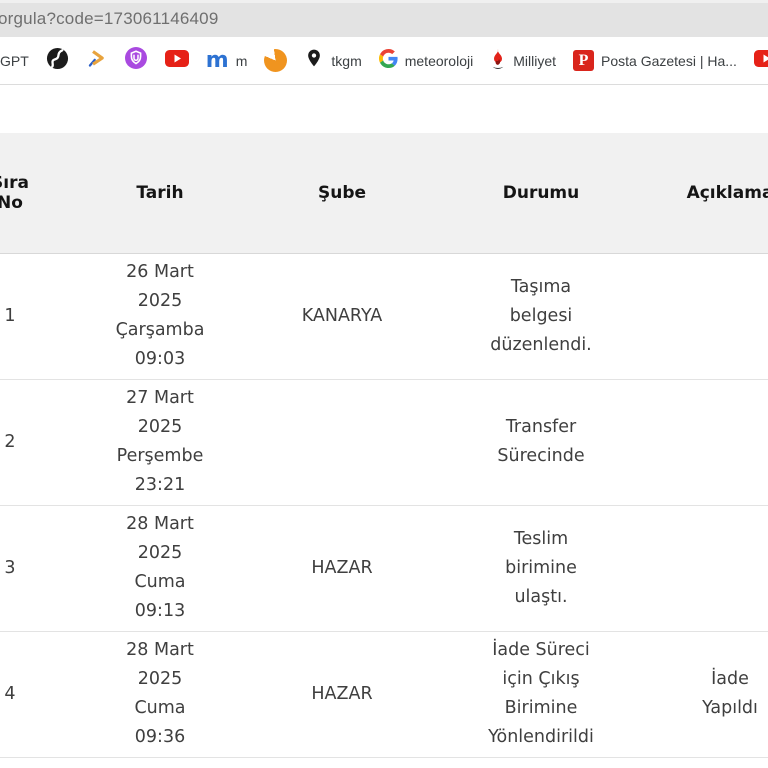 The height and width of the screenshot is (768, 768). I want to click on bookmark-arrow-site, so click(96, 61).